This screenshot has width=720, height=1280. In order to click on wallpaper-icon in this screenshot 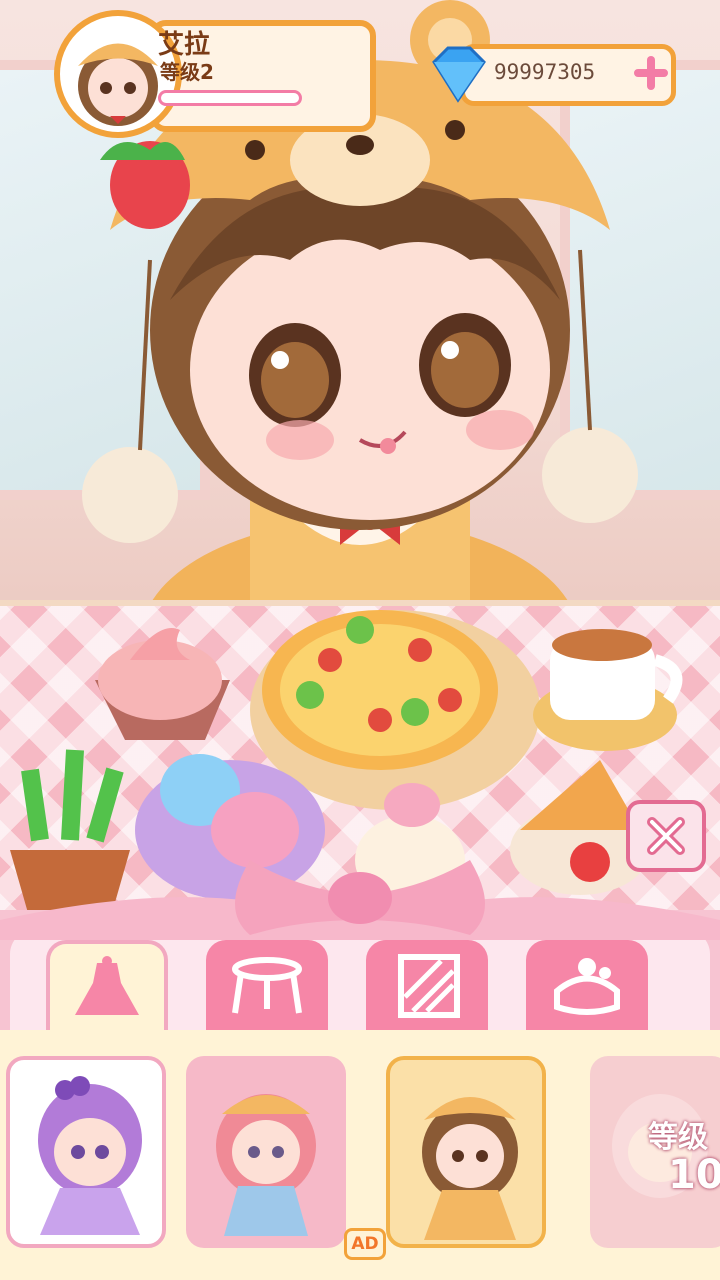, I will do `click(429, 986)`.